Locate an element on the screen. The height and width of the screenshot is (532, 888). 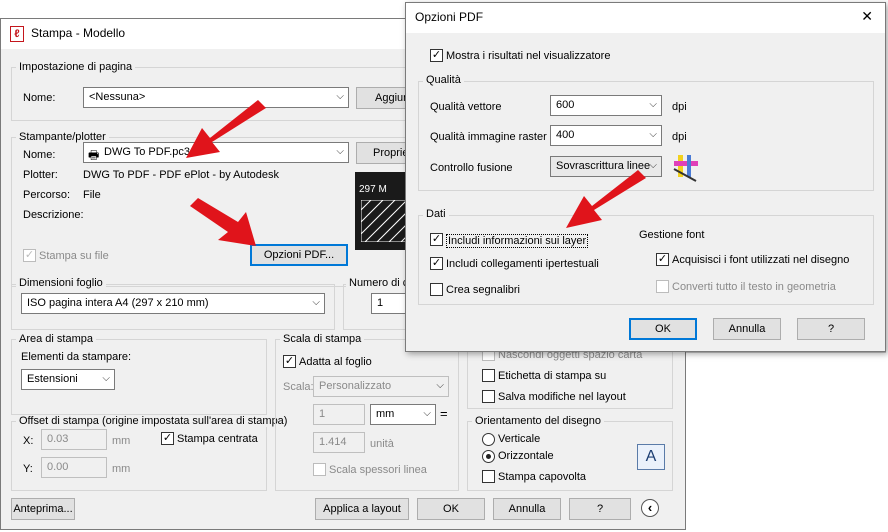
print-to-file-label: Stampa su file is located at coordinates (74, 256).